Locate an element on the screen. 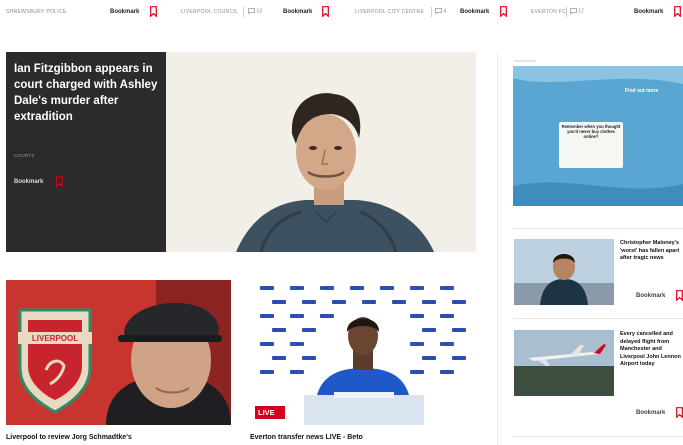  comment-count-value: 13 is located at coordinates (259, 11).